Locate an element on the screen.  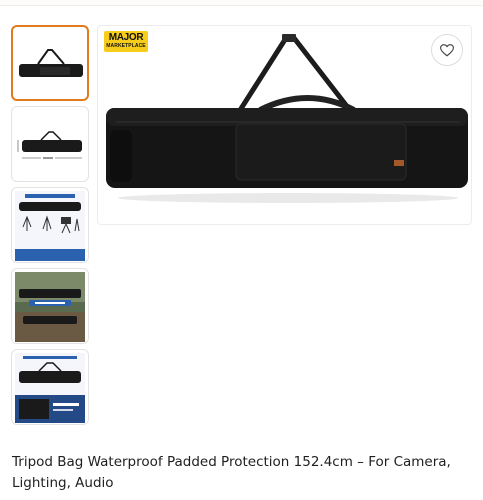
top-divider is located at coordinates (241, 3).